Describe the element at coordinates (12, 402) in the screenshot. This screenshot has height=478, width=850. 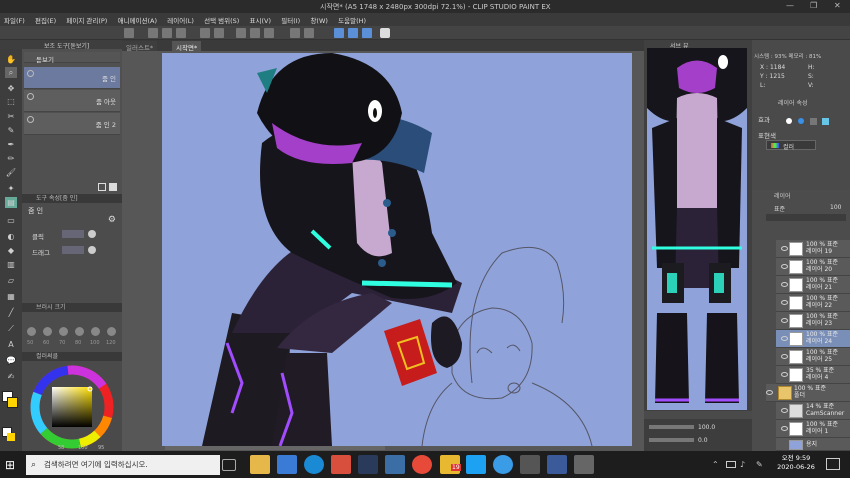
I see `sub-color-swatch` at that location.